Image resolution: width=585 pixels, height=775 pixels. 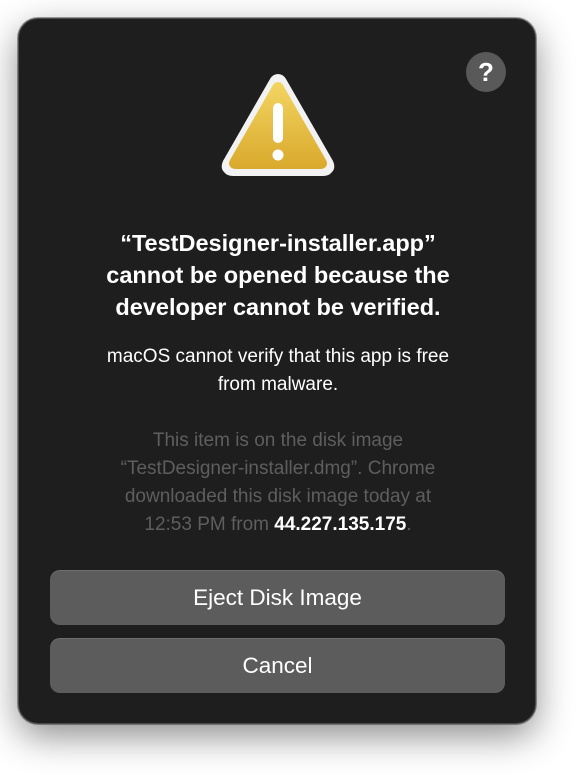 I want to click on info-line: “TestDesigner-installer.dmg”. Chrome, so click(x=278, y=468).